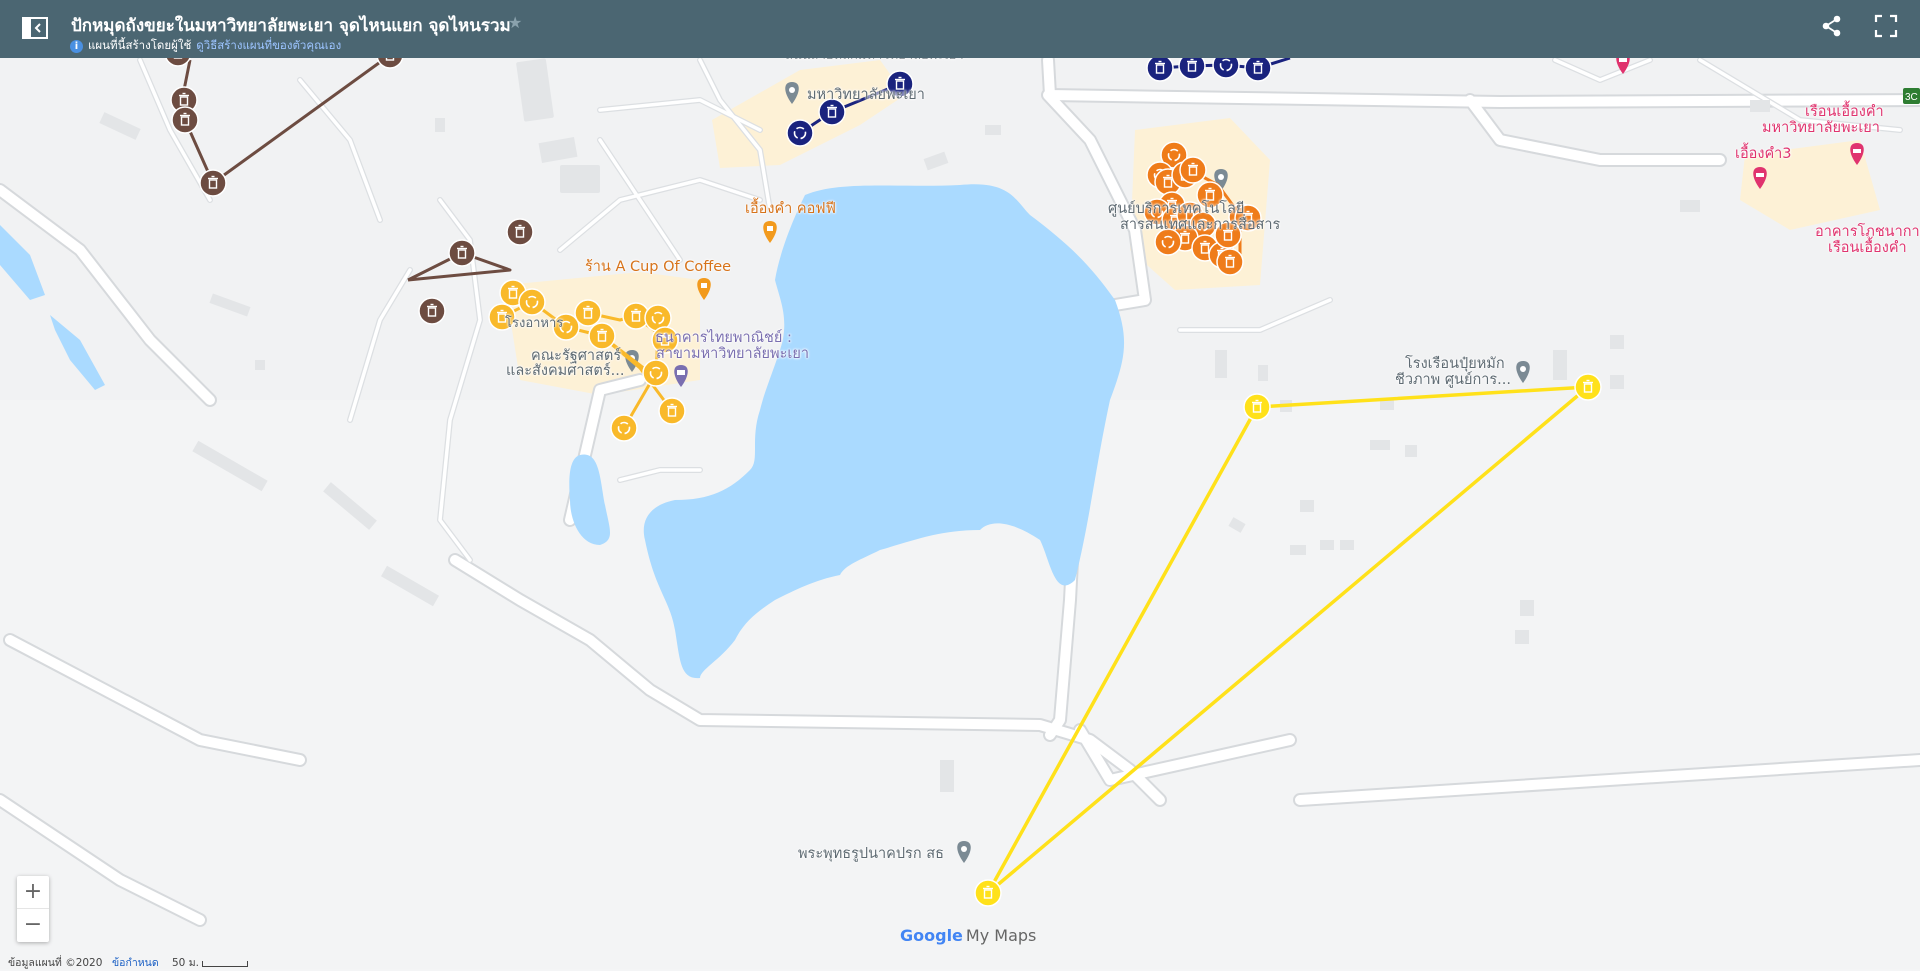 Image resolution: width=1920 pixels, height=971 pixels. What do you see at coordinates (1455, 364) in the screenshot?
I see `label-compost-1: โรงเรือนปุ๋ยหมัก` at bounding box center [1455, 364].